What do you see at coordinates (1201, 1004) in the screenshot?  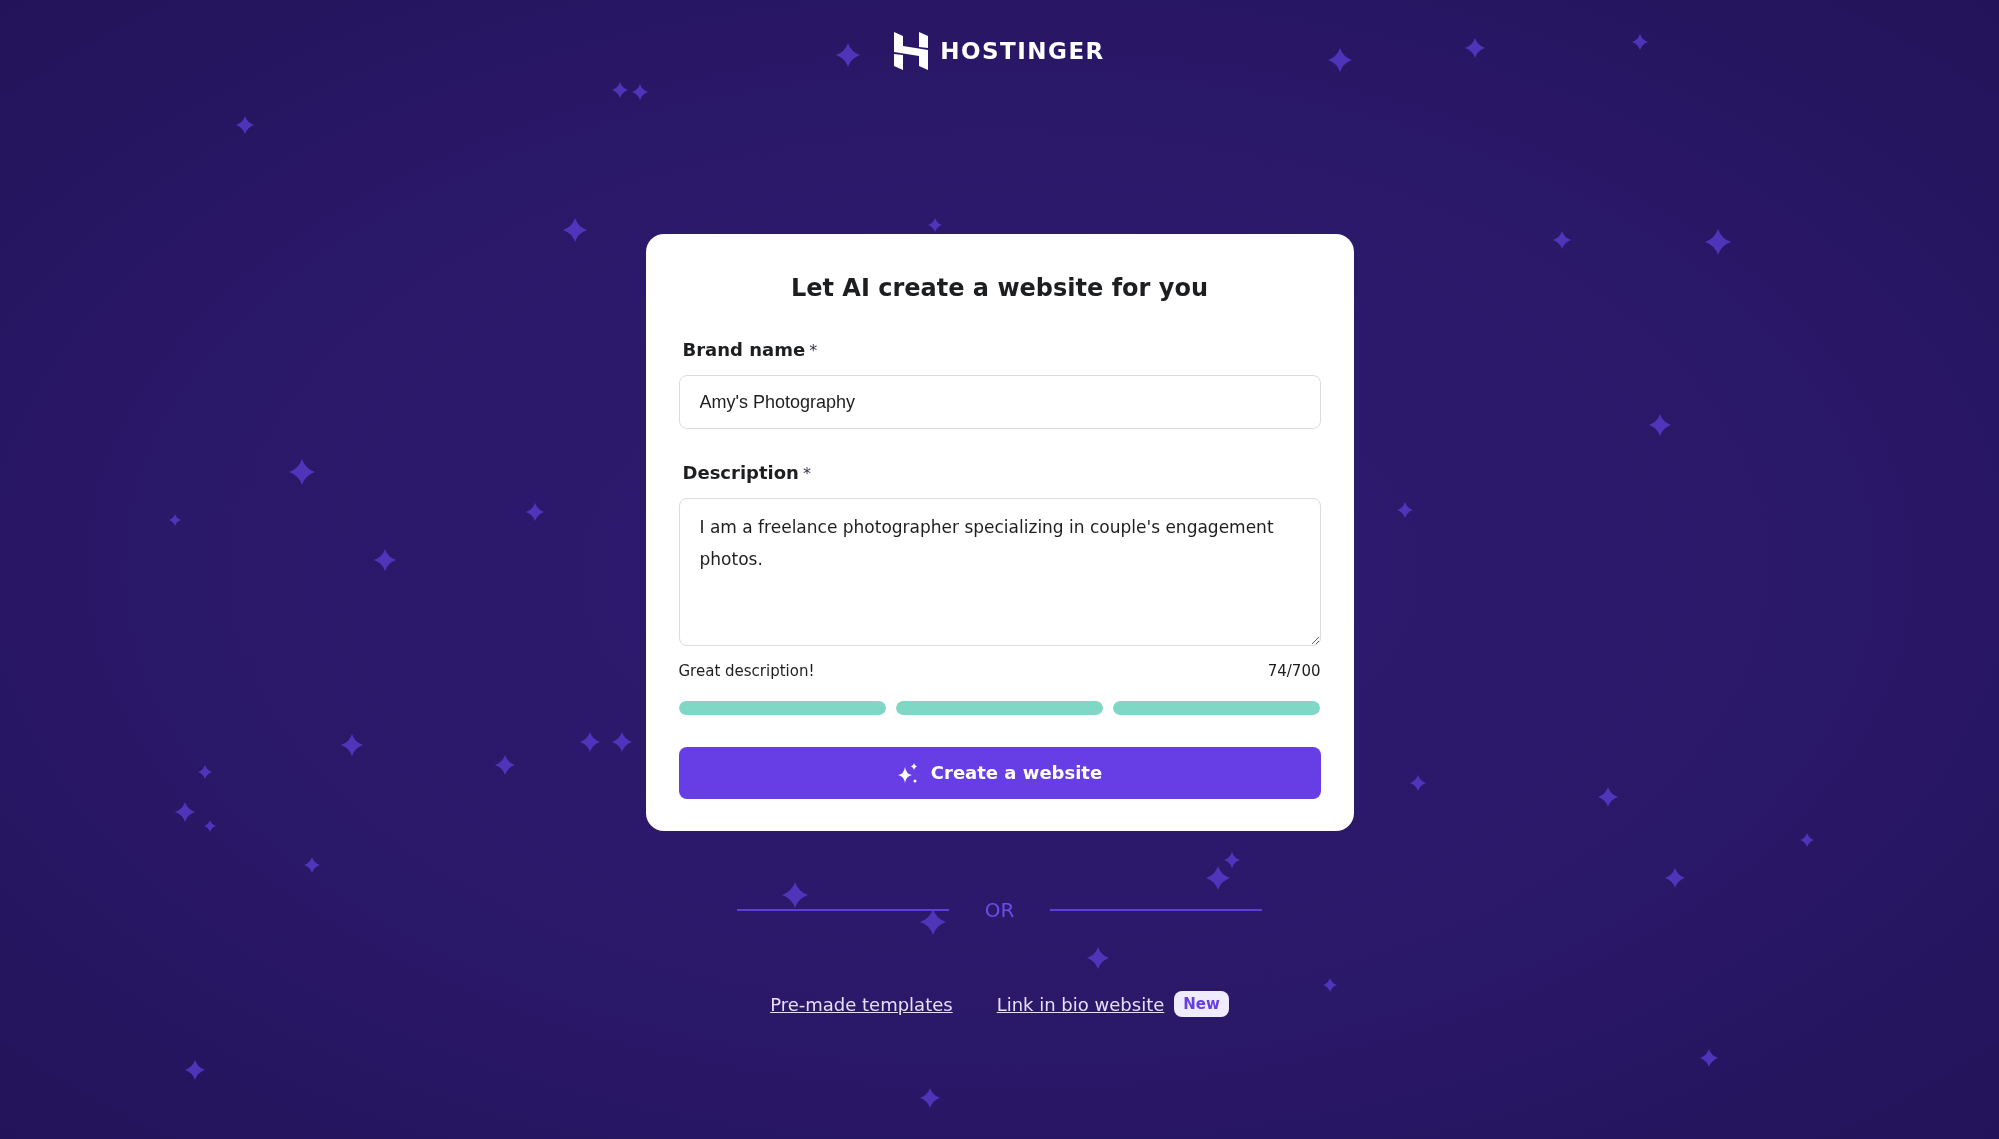 I see `new-badge: New` at bounding box center [1201, 1004].